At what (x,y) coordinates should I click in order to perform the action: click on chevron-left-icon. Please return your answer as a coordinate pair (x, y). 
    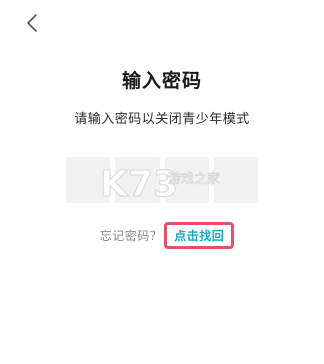
    Looking at the image, I should click on (32, 25).